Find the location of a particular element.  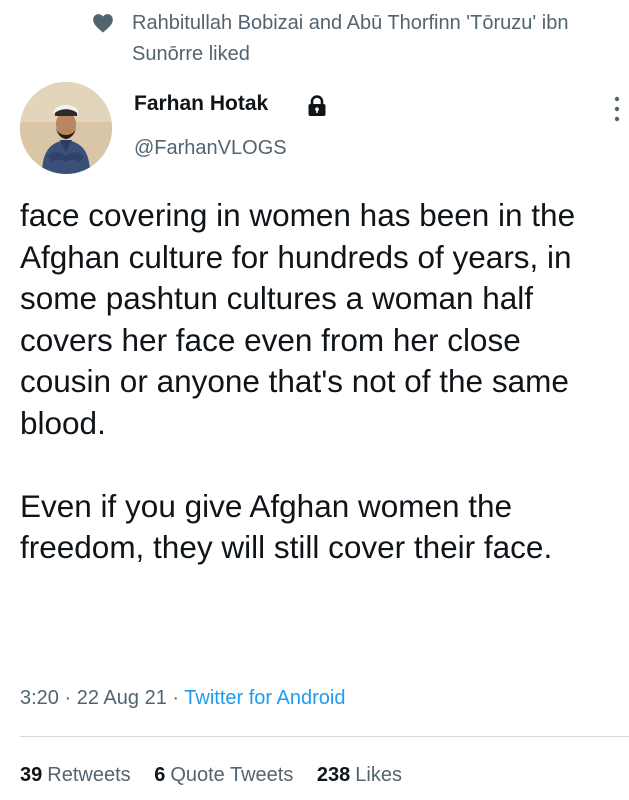

divider is located at coordinates (324, 736).